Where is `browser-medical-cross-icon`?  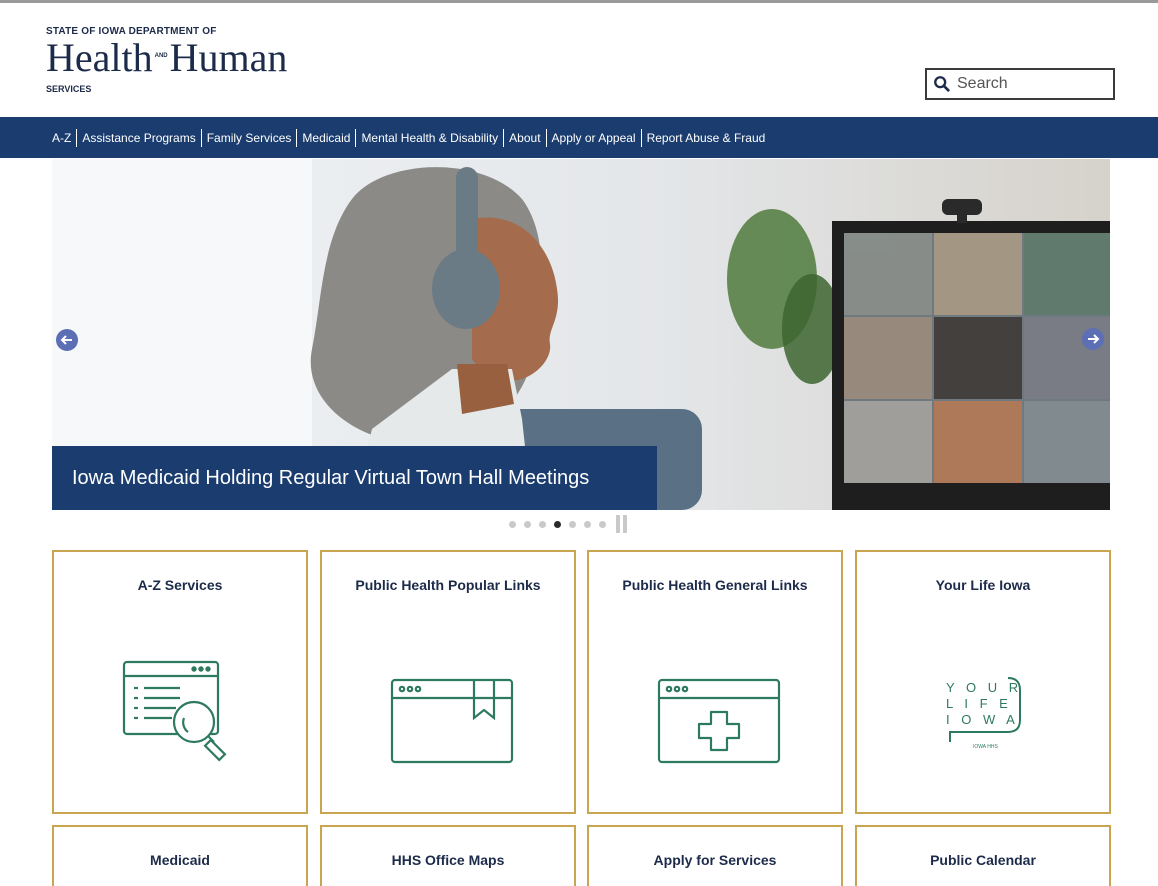
browser-medical-cross-icon is located at coordinates (719, 721).